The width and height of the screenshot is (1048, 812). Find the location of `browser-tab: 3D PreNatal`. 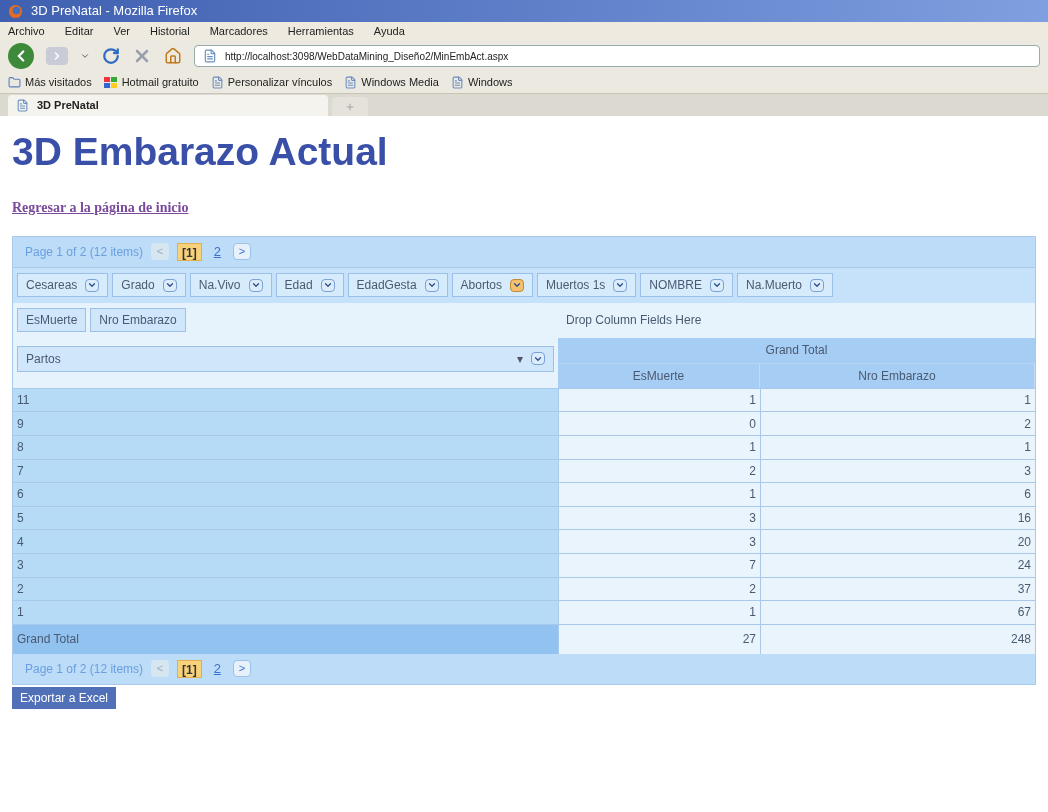

browser-tab: 3D PreNatal is located at coordinates (168, 105).